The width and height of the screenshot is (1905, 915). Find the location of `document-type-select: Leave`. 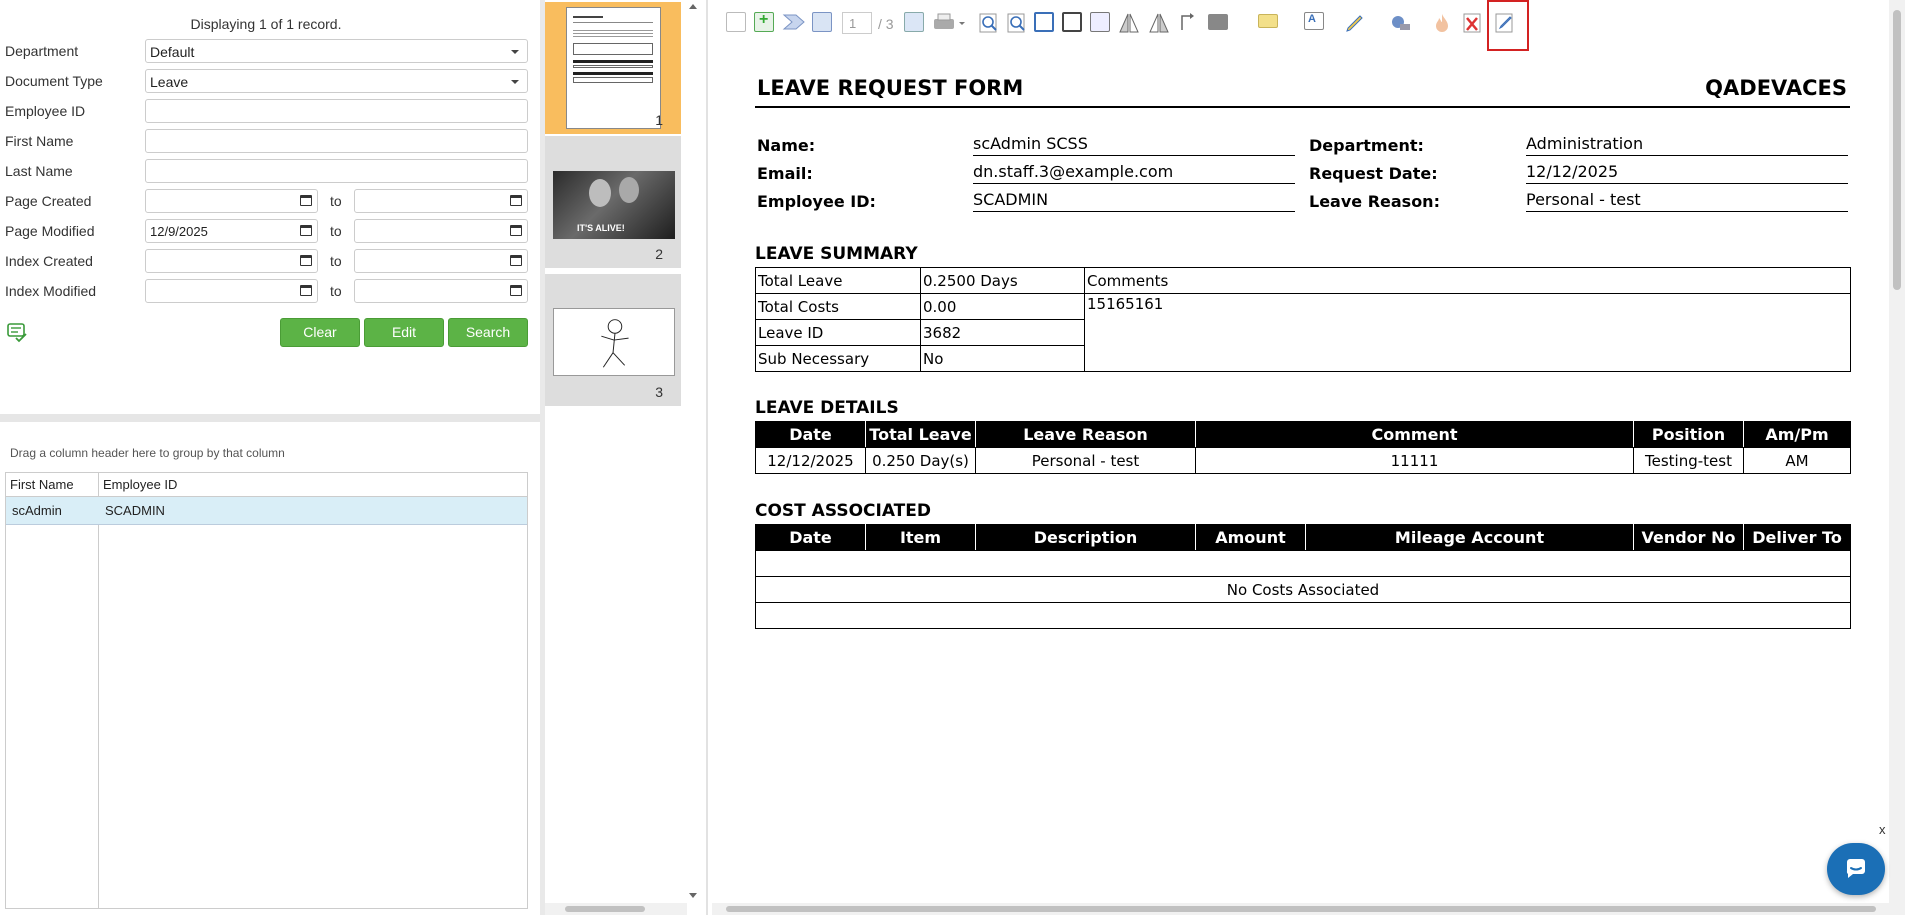

document-type-select: Leave is located at coordinates (336, 81).